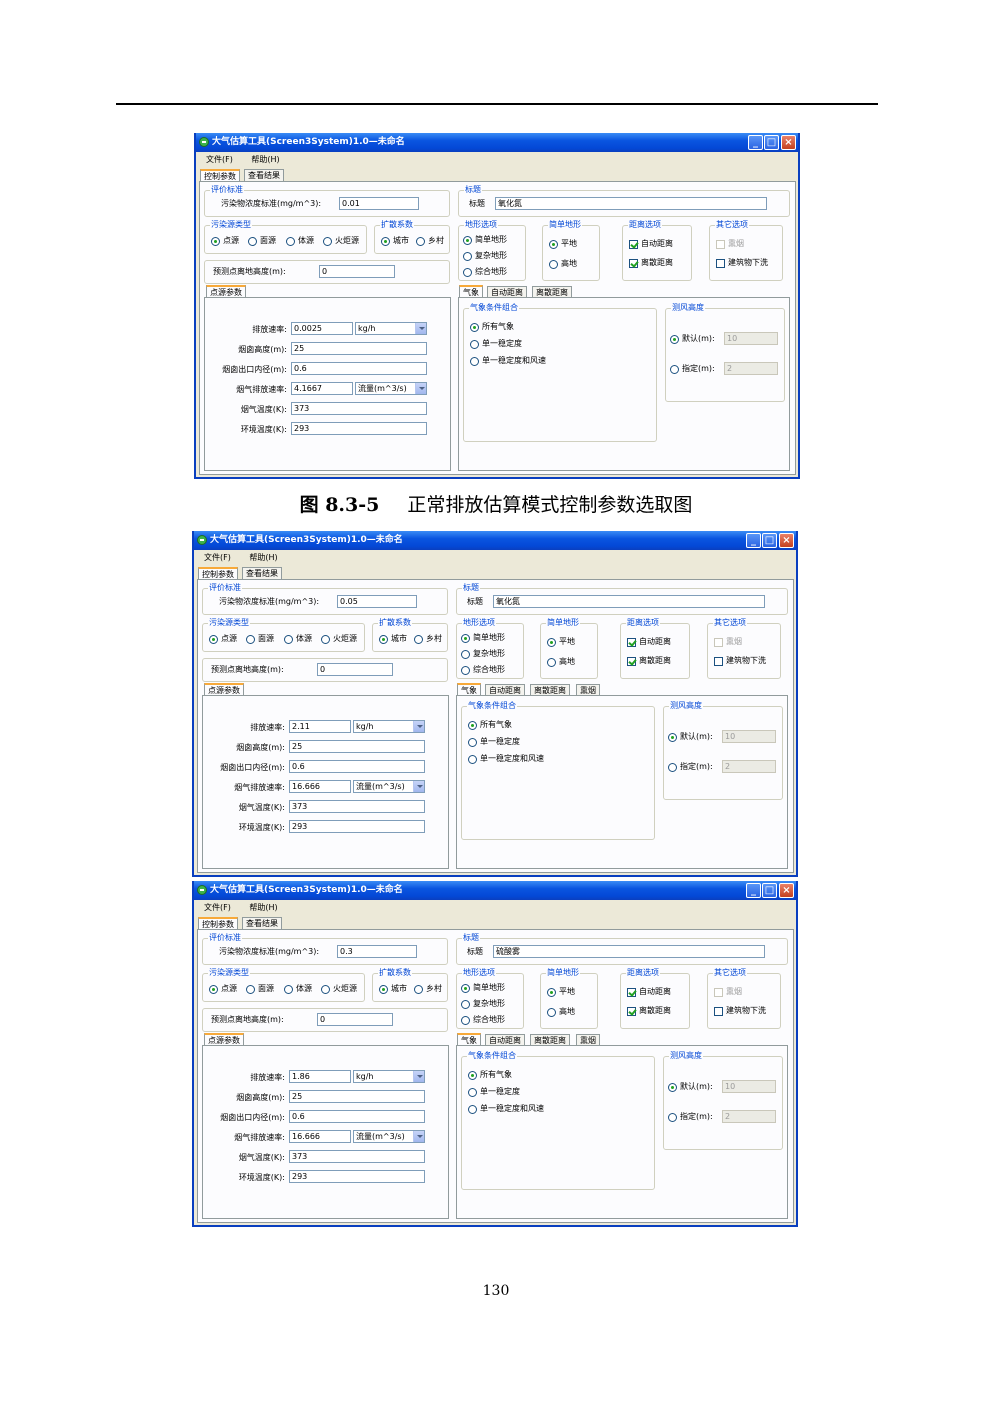  Describe the element at coordinates (377, 951) in the screenshot. I see `conc-standard-input: 0.3` at that location.